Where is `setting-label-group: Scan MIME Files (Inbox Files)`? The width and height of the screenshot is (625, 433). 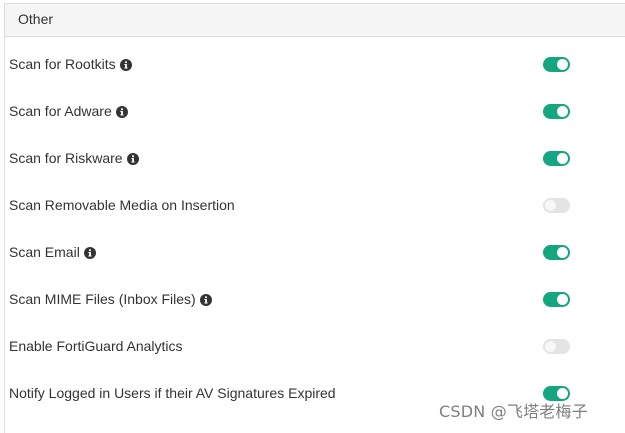
setting-label-group: Scan MIME Files (Inbox Files) is located at coordinates (110, 299).